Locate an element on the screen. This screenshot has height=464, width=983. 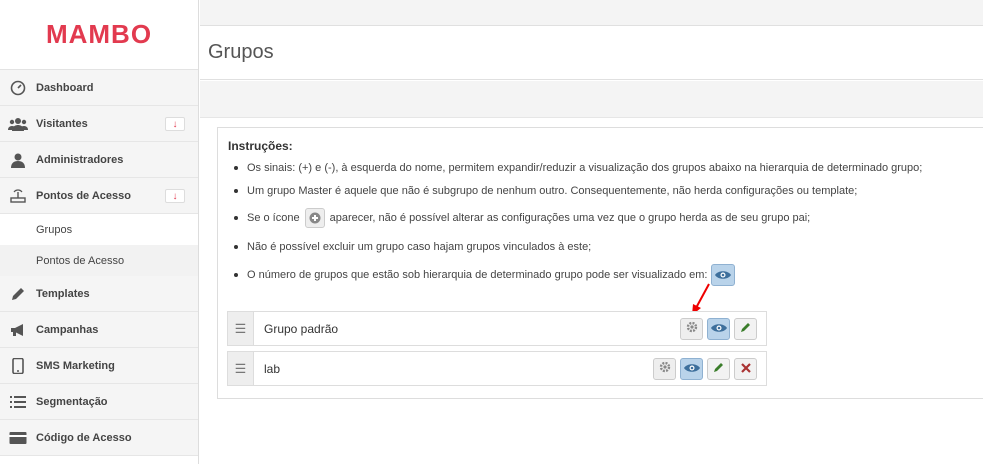
sidebar-item-segmentacao: Segmentação is located at coordinates (99, 402).